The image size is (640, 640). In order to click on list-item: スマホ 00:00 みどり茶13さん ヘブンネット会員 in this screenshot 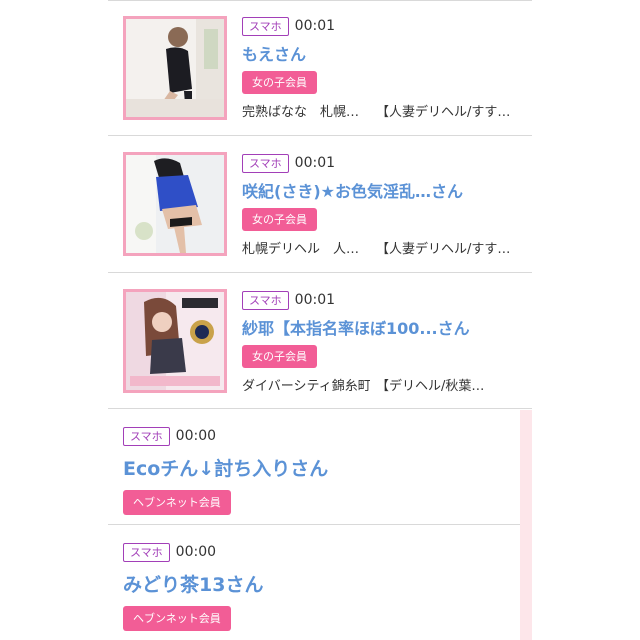, I will do `click(320, 582)`.